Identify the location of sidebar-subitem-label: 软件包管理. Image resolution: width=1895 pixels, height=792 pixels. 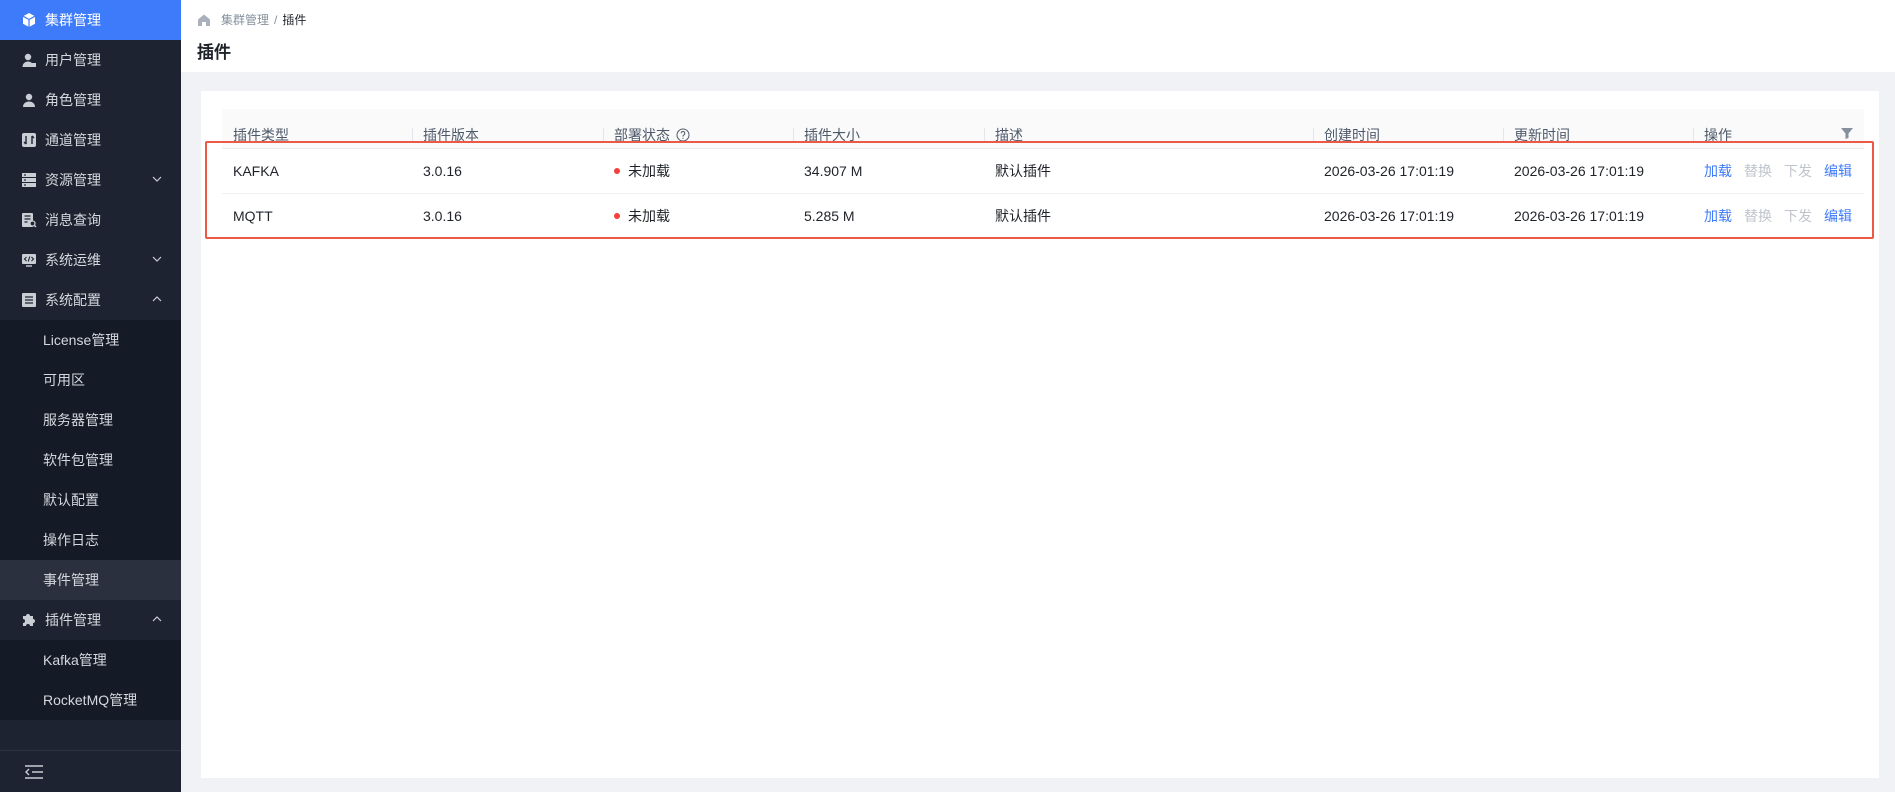
(78, 460).